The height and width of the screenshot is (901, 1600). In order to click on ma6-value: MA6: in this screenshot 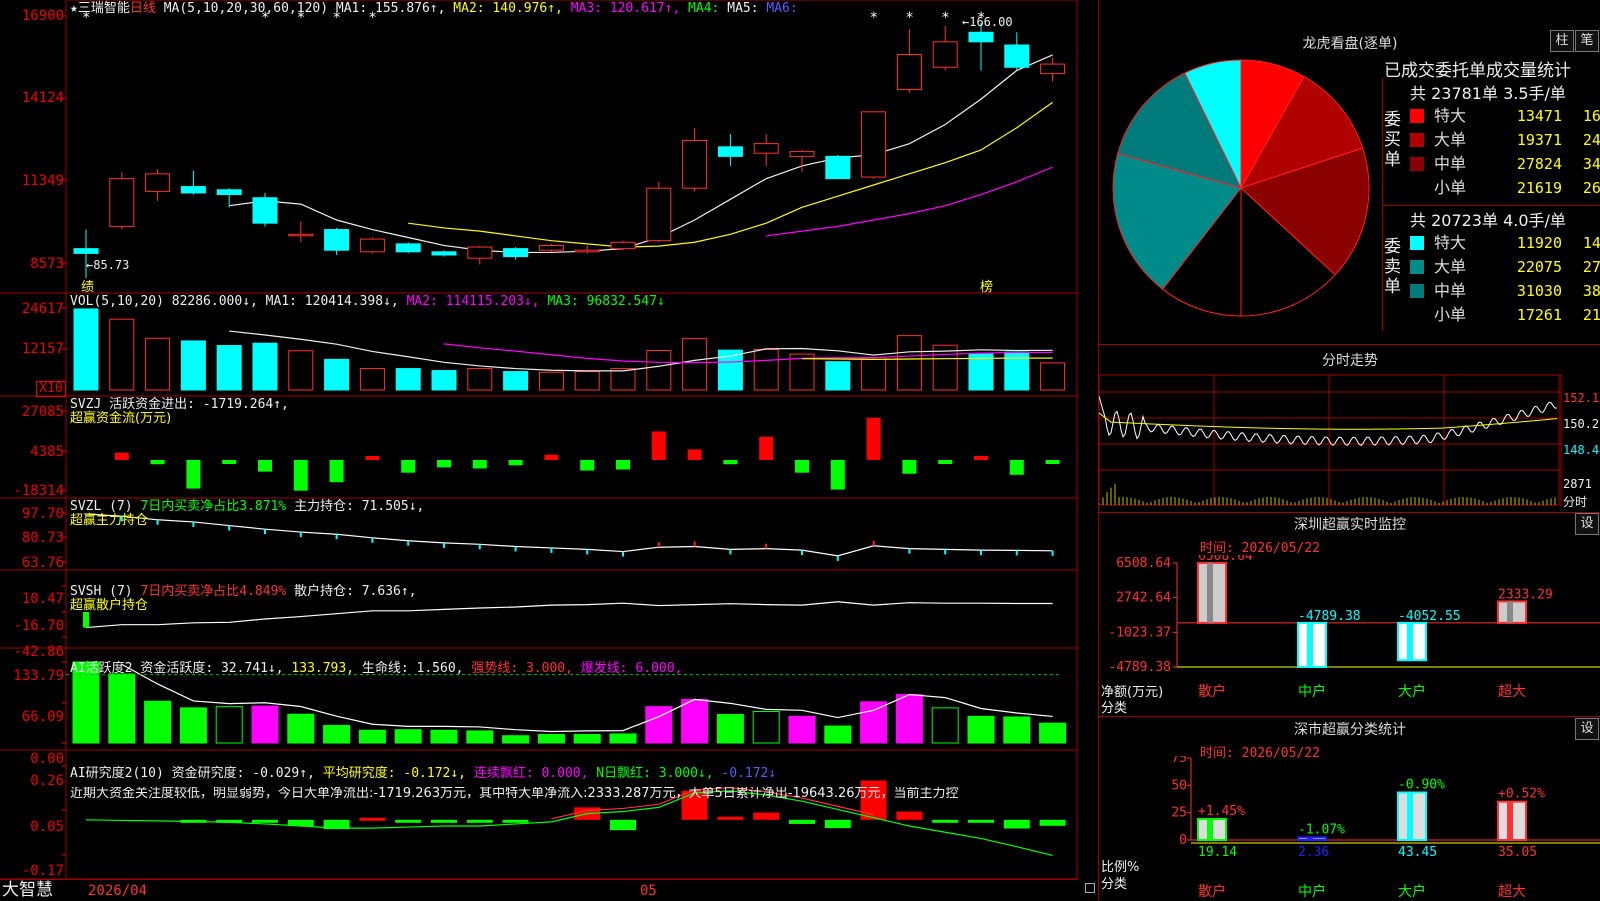, I will do `click(782, 8)`.